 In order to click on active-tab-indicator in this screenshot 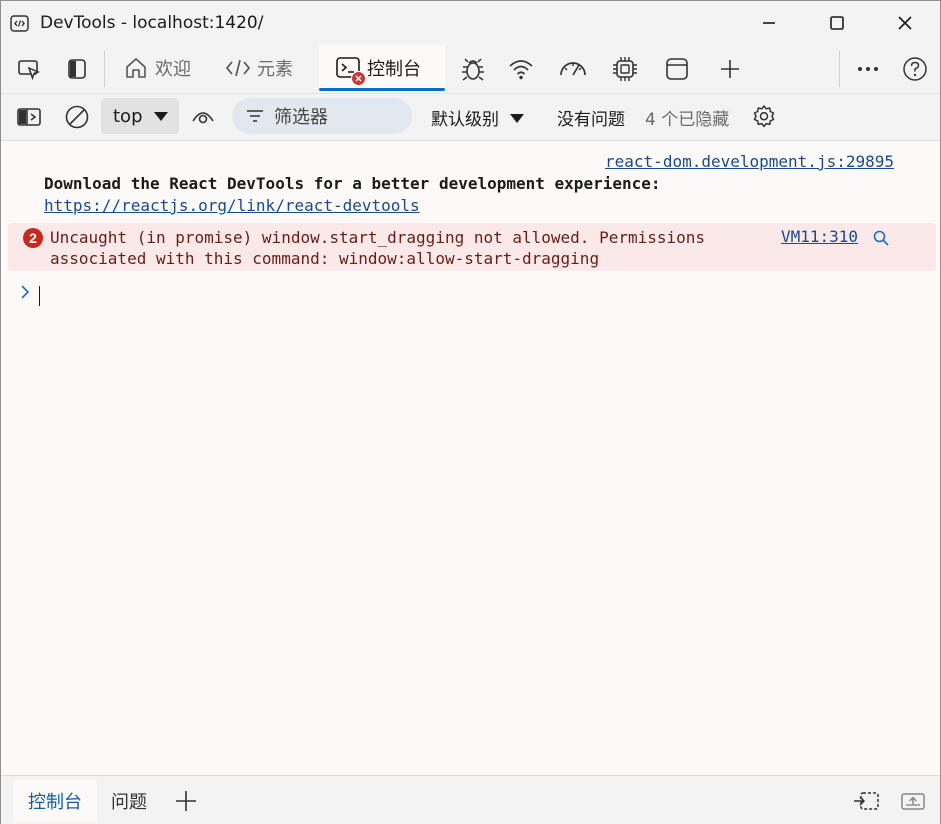, I will do `click(382, 89)`.